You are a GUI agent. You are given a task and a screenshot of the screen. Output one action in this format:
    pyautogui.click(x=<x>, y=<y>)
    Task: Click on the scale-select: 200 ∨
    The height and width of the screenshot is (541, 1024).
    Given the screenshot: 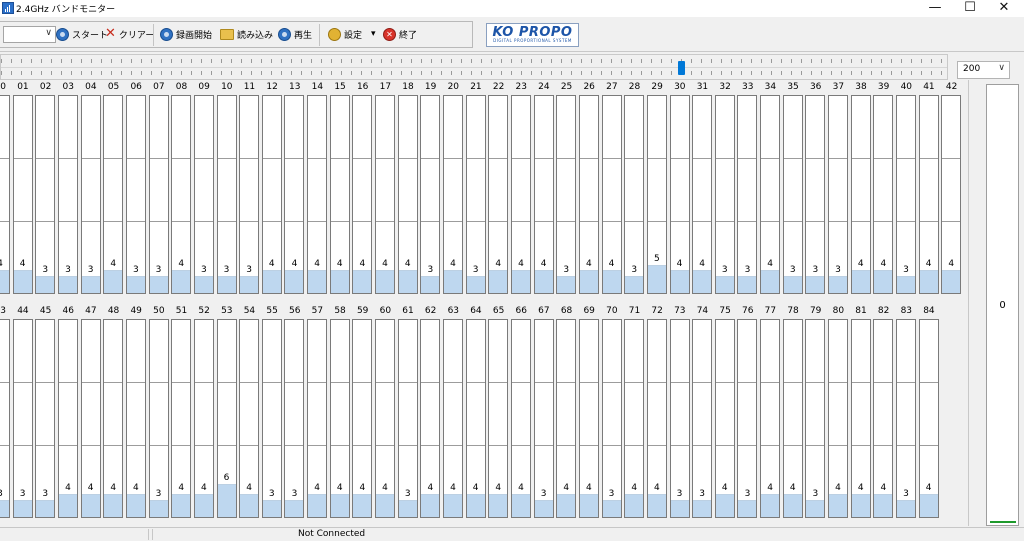 What is the action you would take?
    pyautogui.click(x=983, y=70)
    